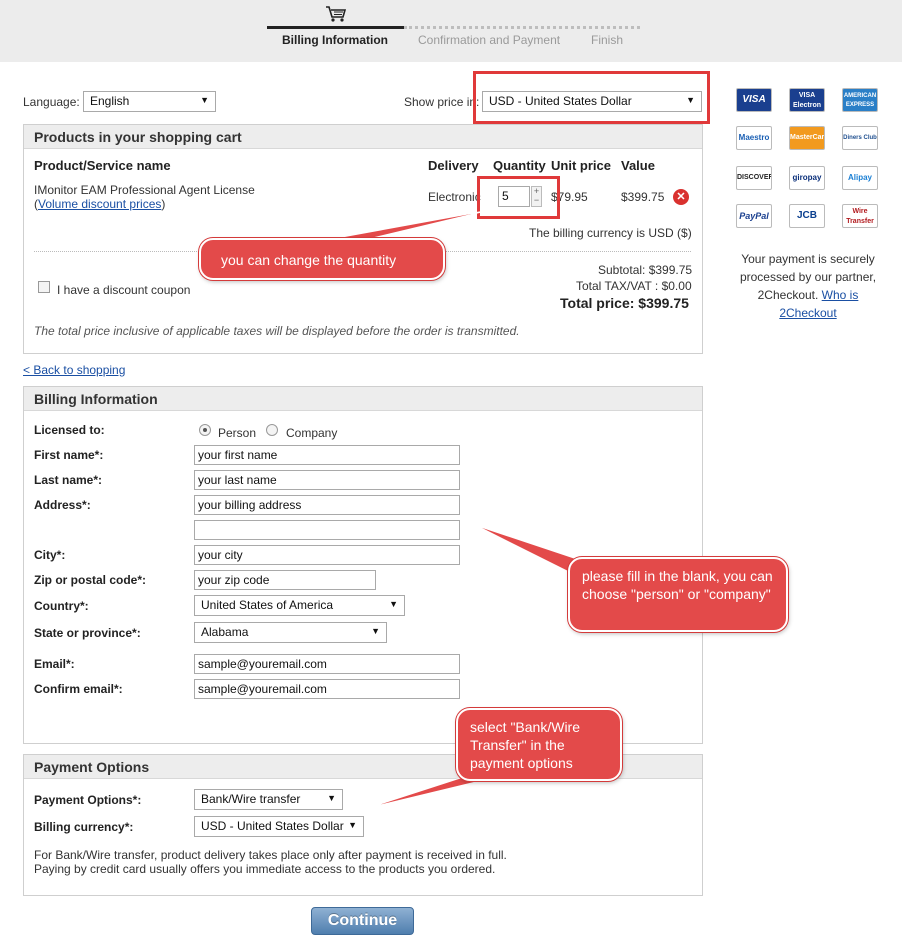  I want to click on step-finish: Finish, so click(607, 40).